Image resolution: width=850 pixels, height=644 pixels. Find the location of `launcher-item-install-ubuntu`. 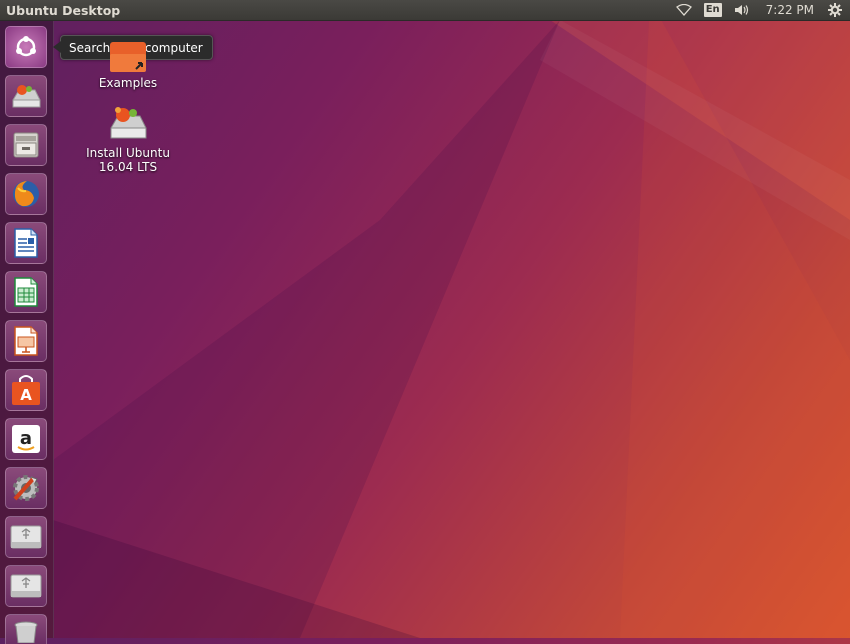

launcher-item-install-ubuntu is located at coordinates (26, 96).